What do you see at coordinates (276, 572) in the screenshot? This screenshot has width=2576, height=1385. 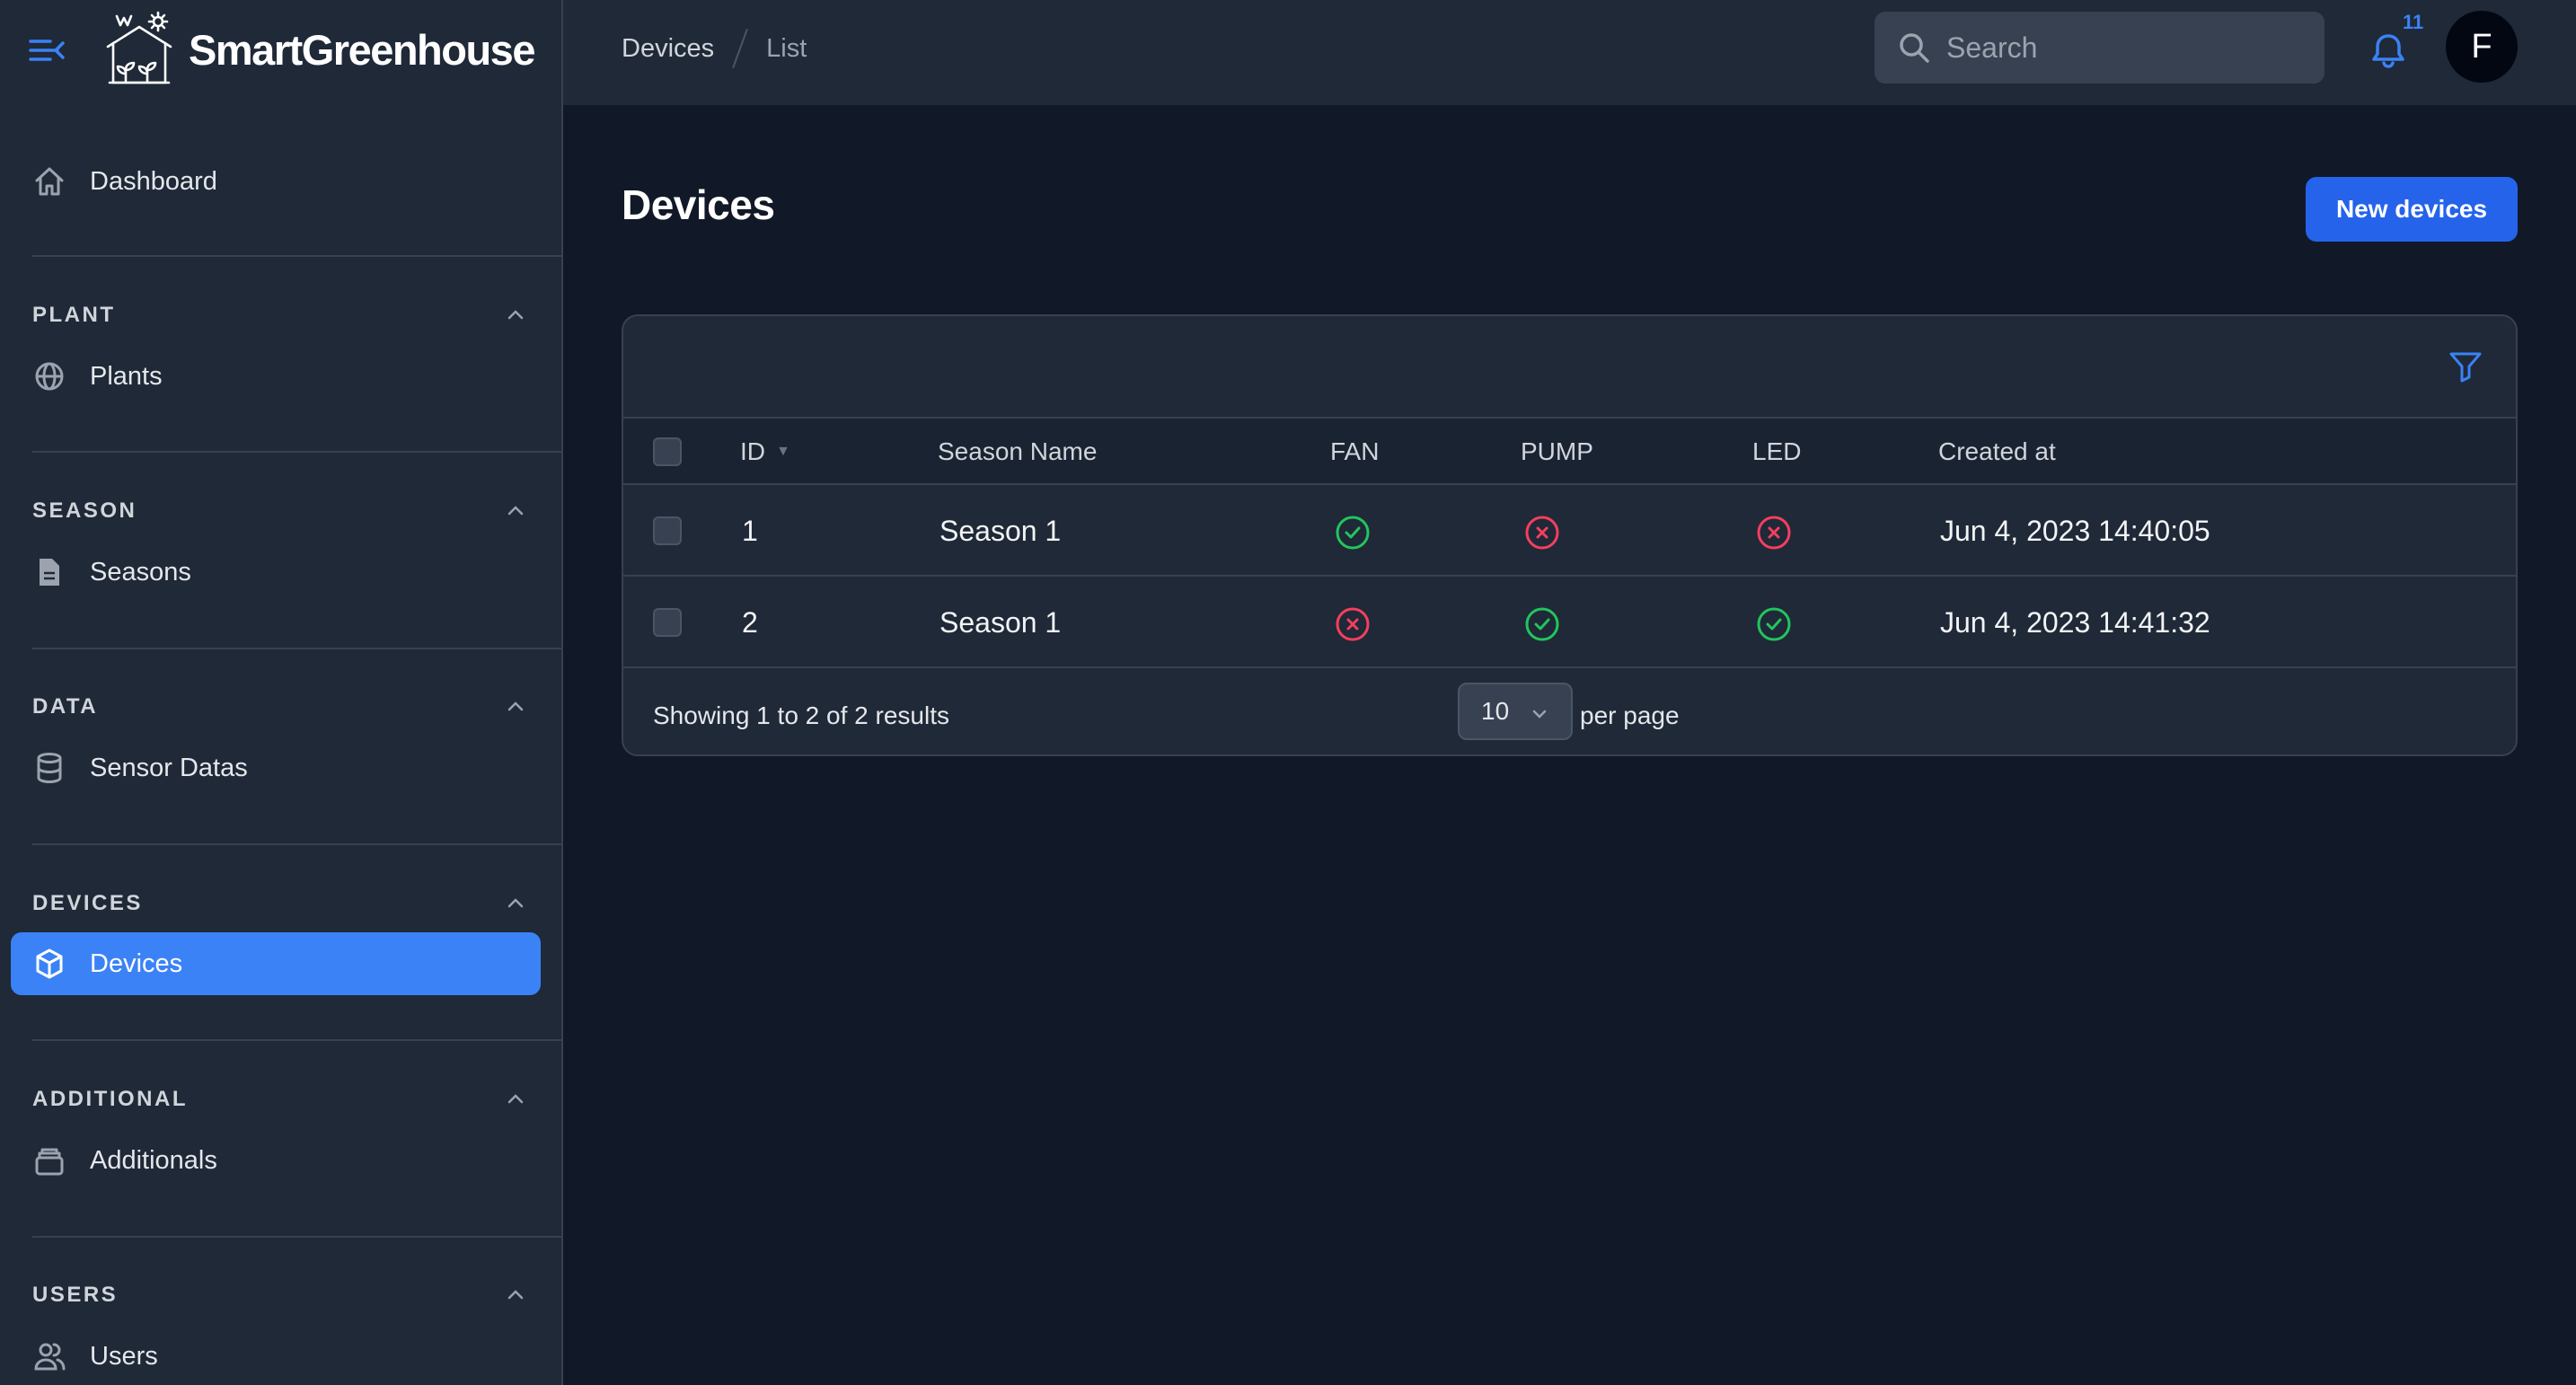 I see `sidebar-item-seasons: Seasons` at bounding box center [276, 572].